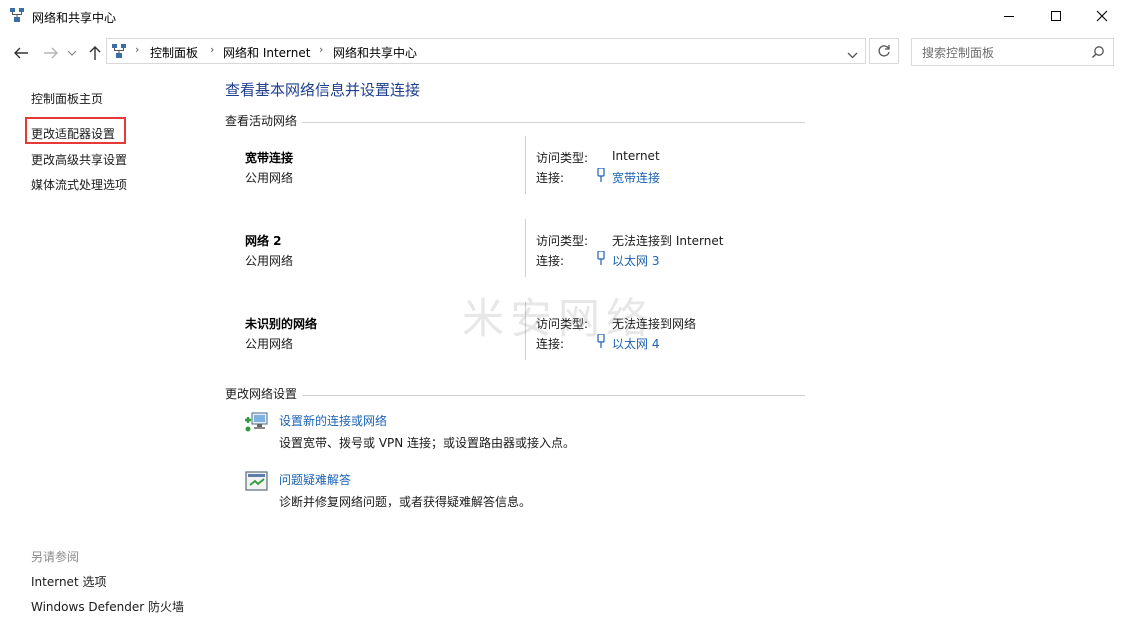 This screenshot has width=1124, height=633. What do you see at coordinates (405, 502) in the screenshot?
I see `troubleshoot-description: 诊断并修复网络问题，或者获得疑难解答信息。` at bounding box center [405, 502].